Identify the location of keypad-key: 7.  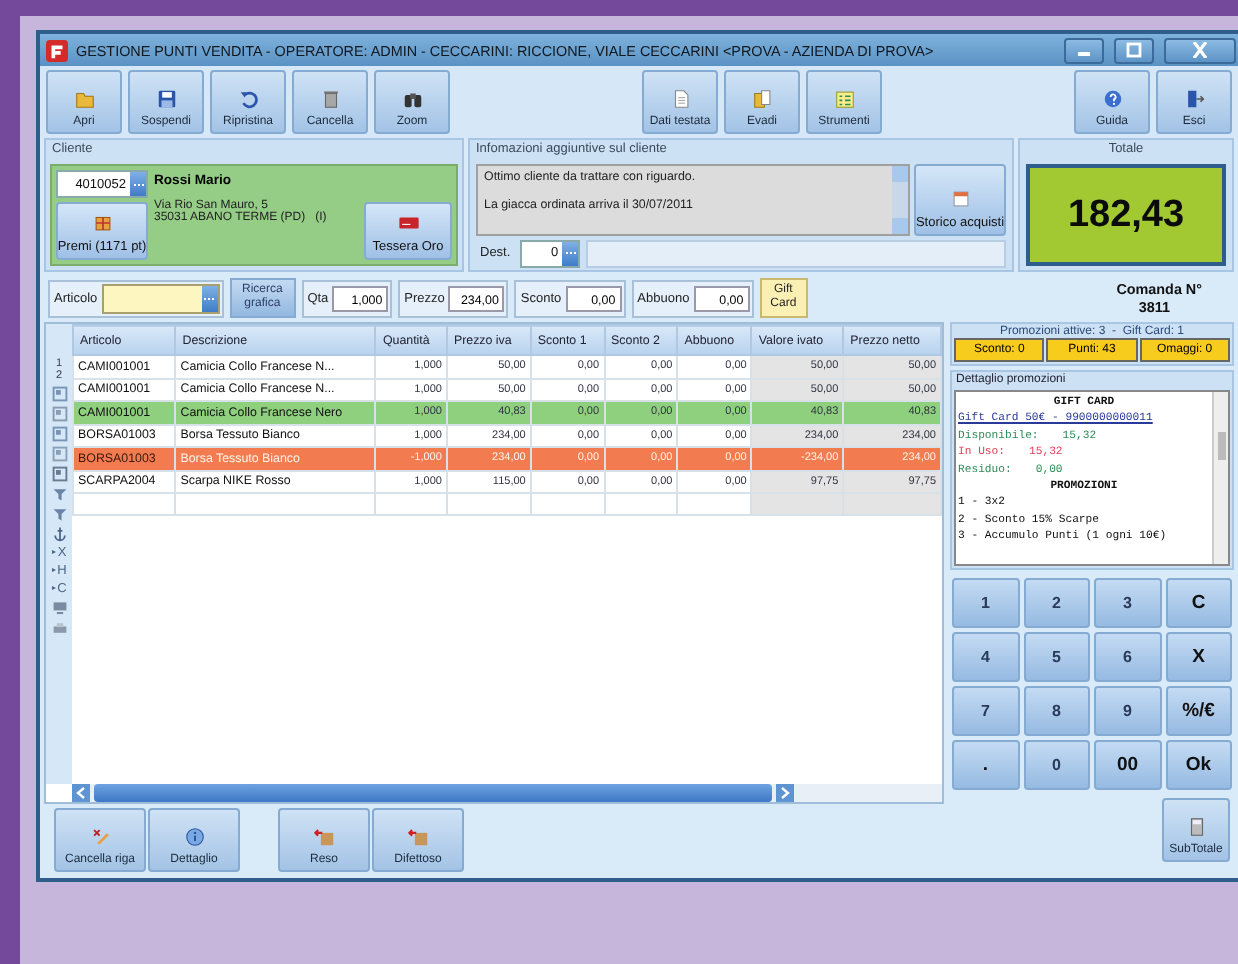
(985, 711).